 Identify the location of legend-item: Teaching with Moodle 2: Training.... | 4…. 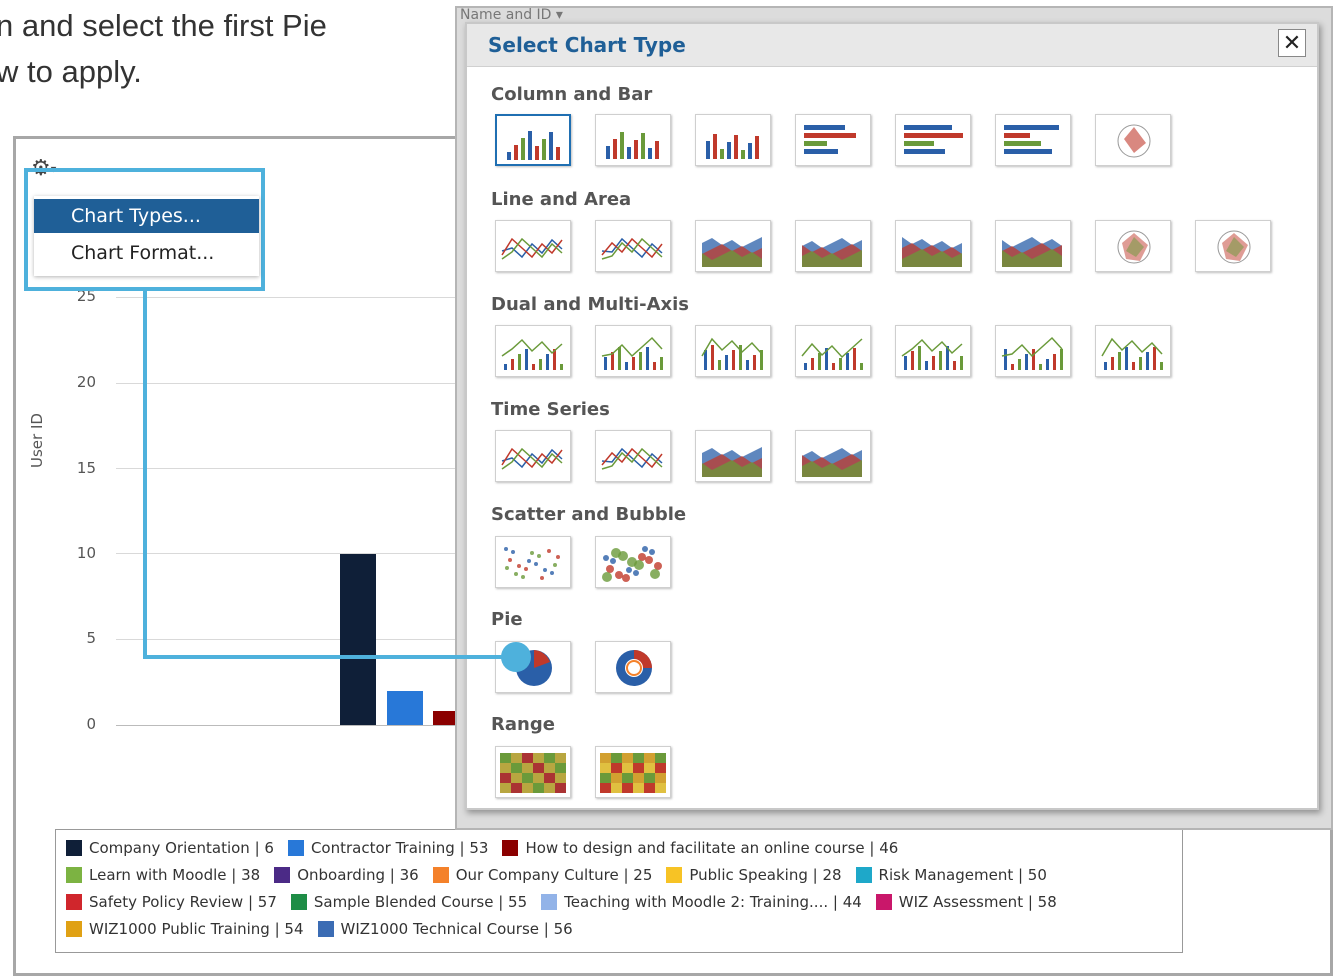
(701, 902).